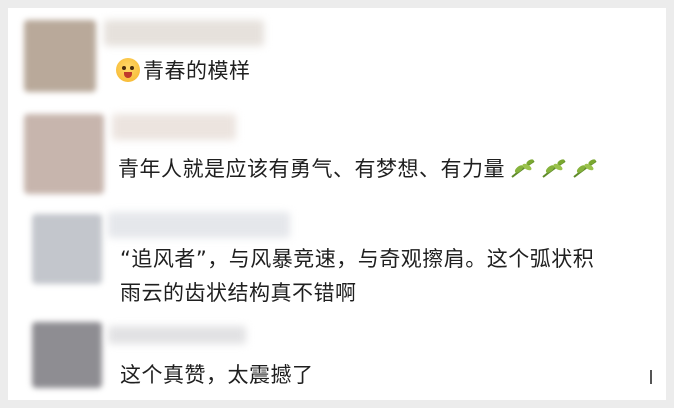 The image size is (674, 408). Describe the element at coordinates (128, 70) in the screenshot. I see `face-emoji-icon` at that location.